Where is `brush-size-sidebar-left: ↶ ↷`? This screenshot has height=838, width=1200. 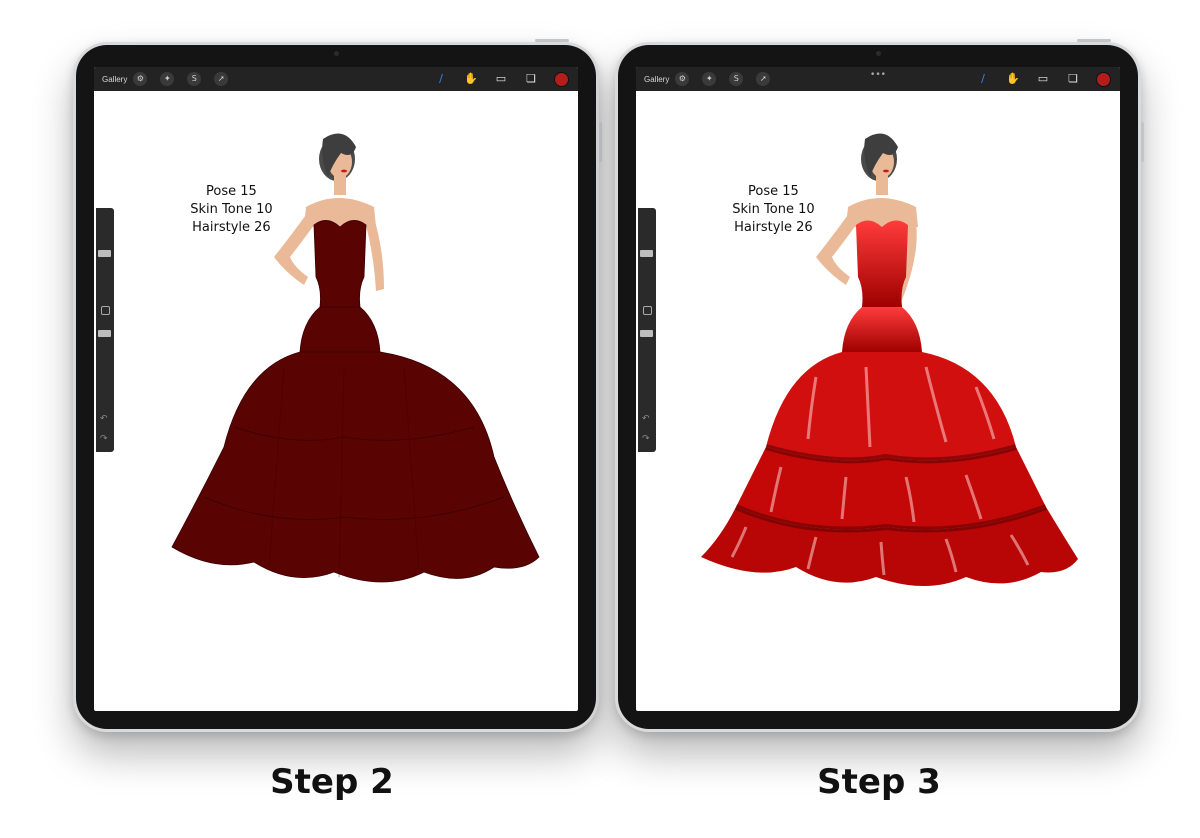 brush-size-sidebar-left: ↶ ↷ is located at coordinates (105, 330).